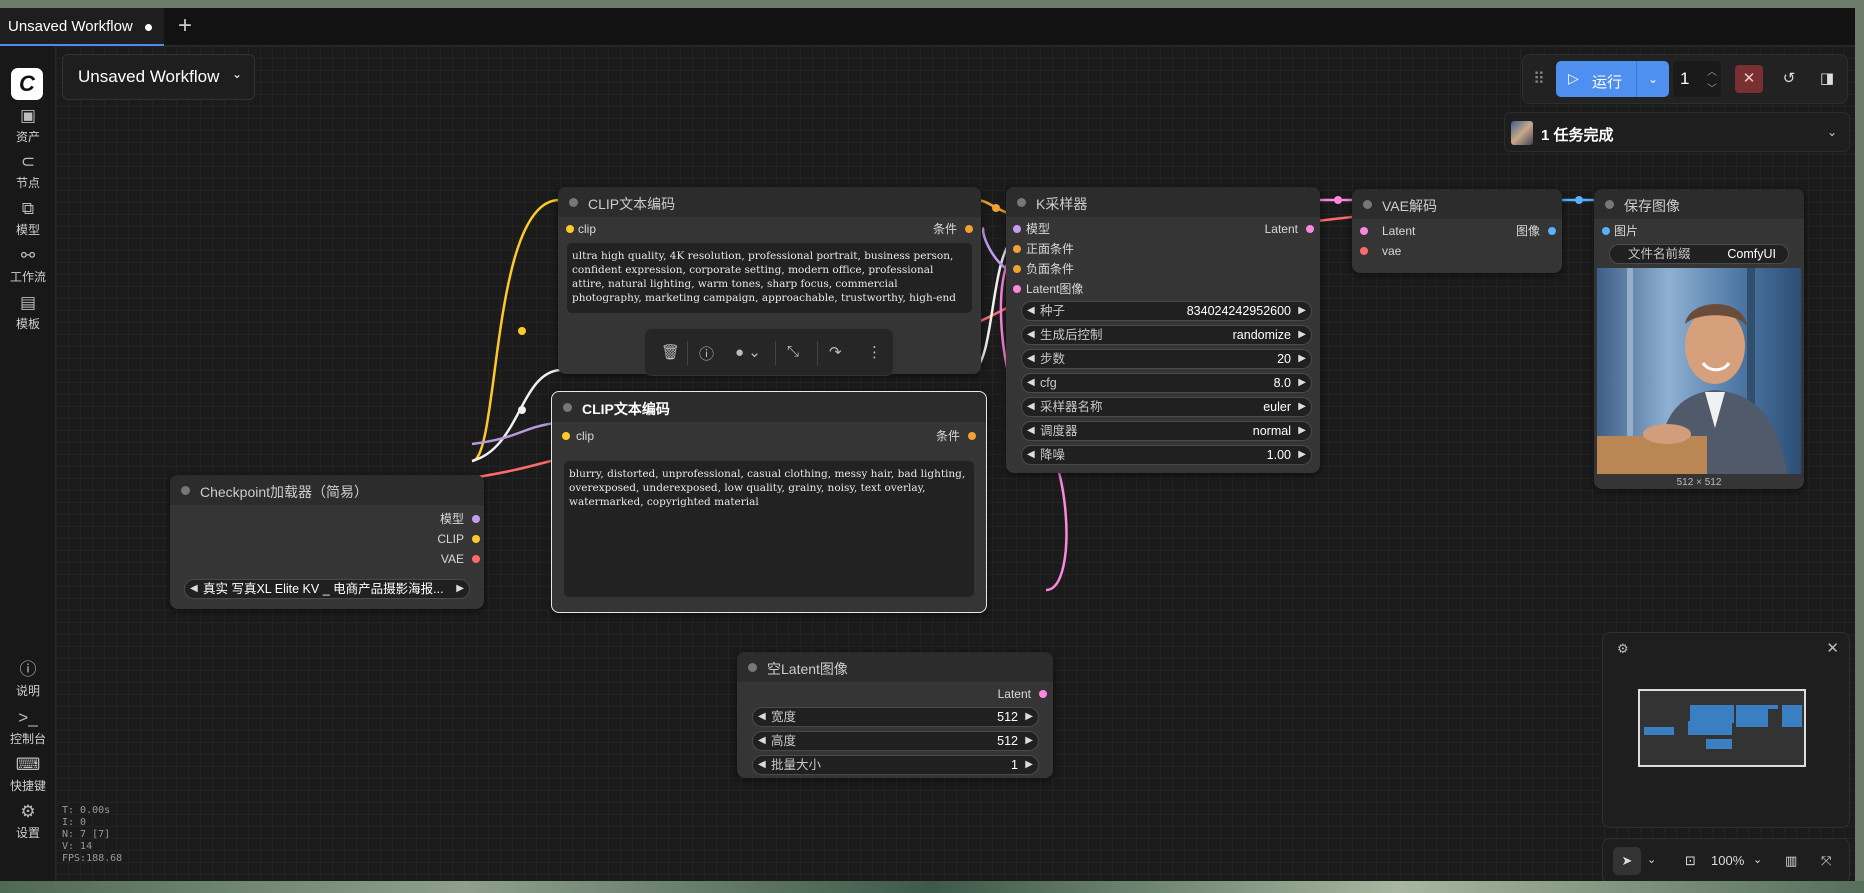 The image size is (1864, 893). I want to click on workflow-title-dropdown: Unsaved Workflow ⌄, so click(158, 77).